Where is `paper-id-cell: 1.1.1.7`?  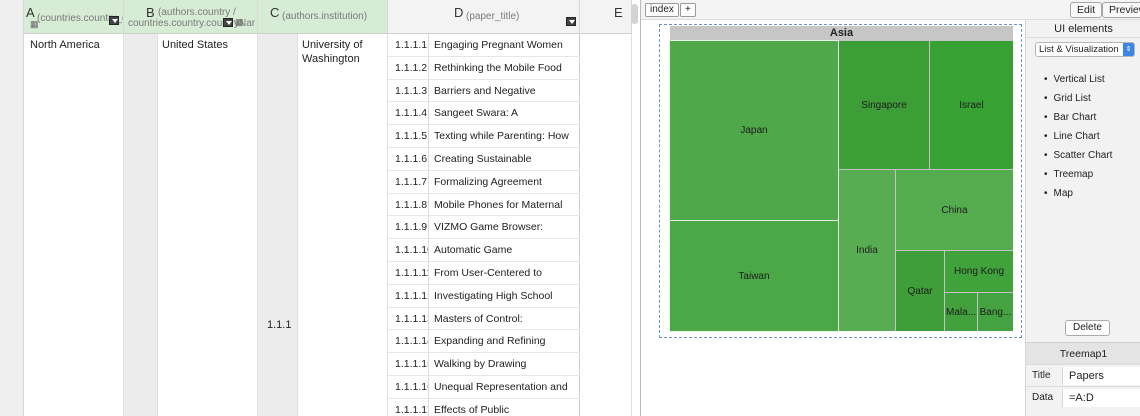
paper-id-cell: 1.1.1.7 is located at coordinates (408, 181).